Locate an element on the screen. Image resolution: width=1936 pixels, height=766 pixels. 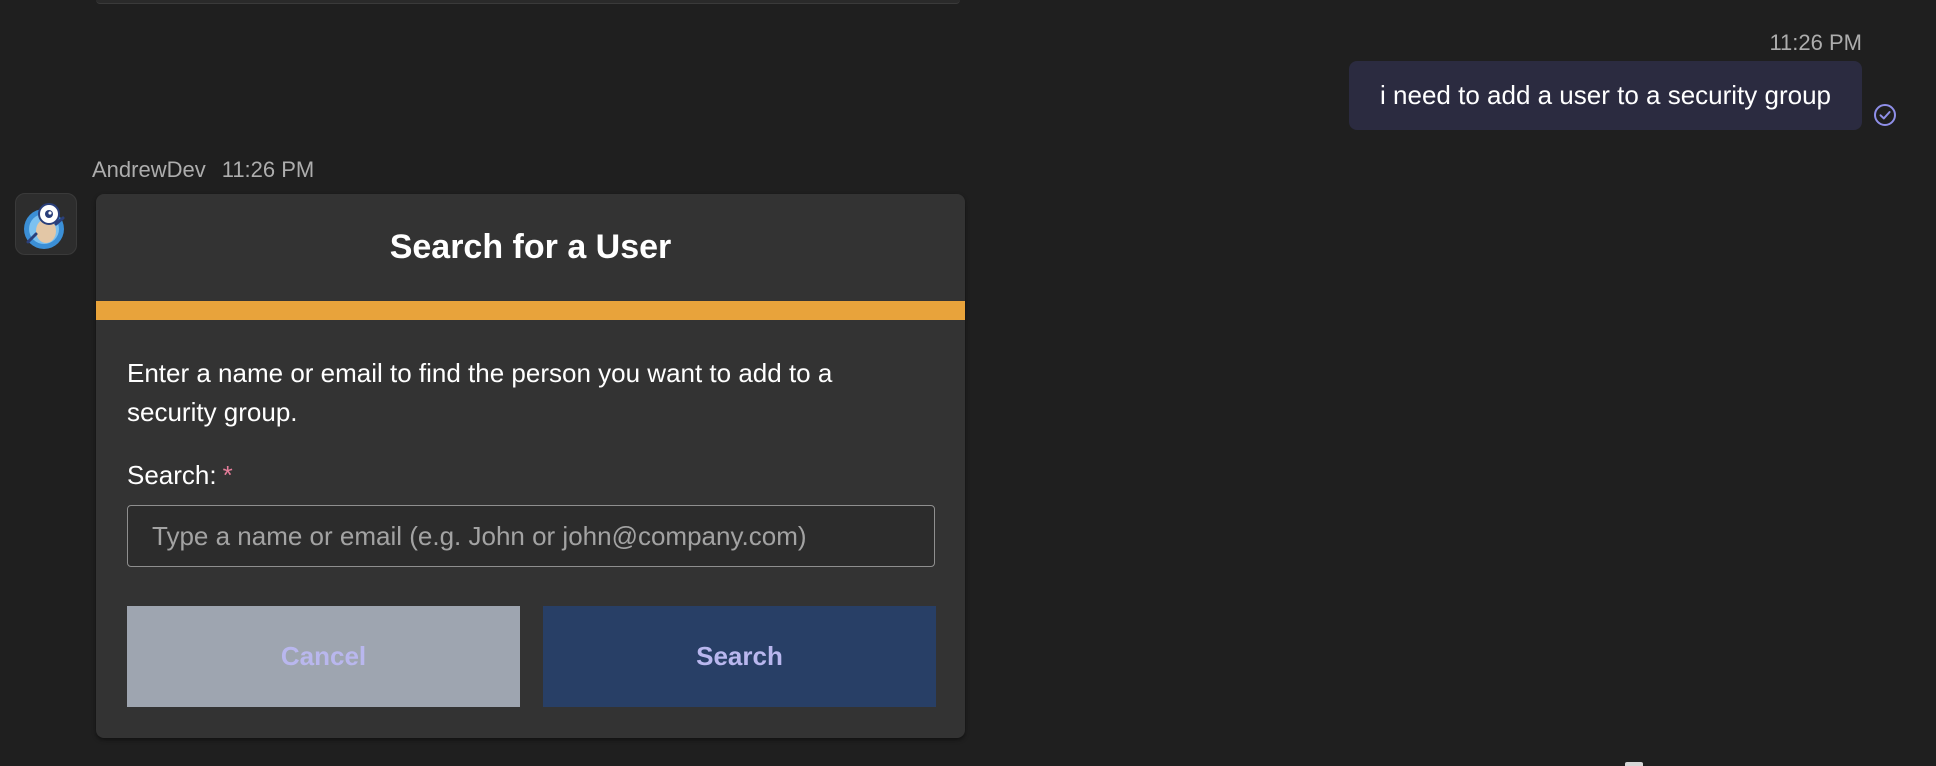
sender-name: AndrewDev is located at coordinates (149, 170).